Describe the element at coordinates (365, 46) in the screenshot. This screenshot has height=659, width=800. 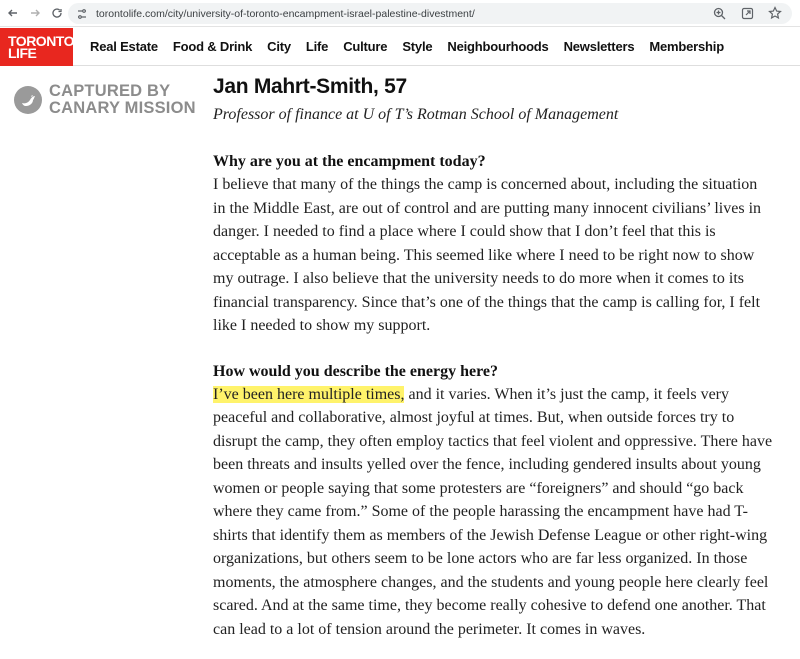
I see `nav-culture: Culture` at that location.